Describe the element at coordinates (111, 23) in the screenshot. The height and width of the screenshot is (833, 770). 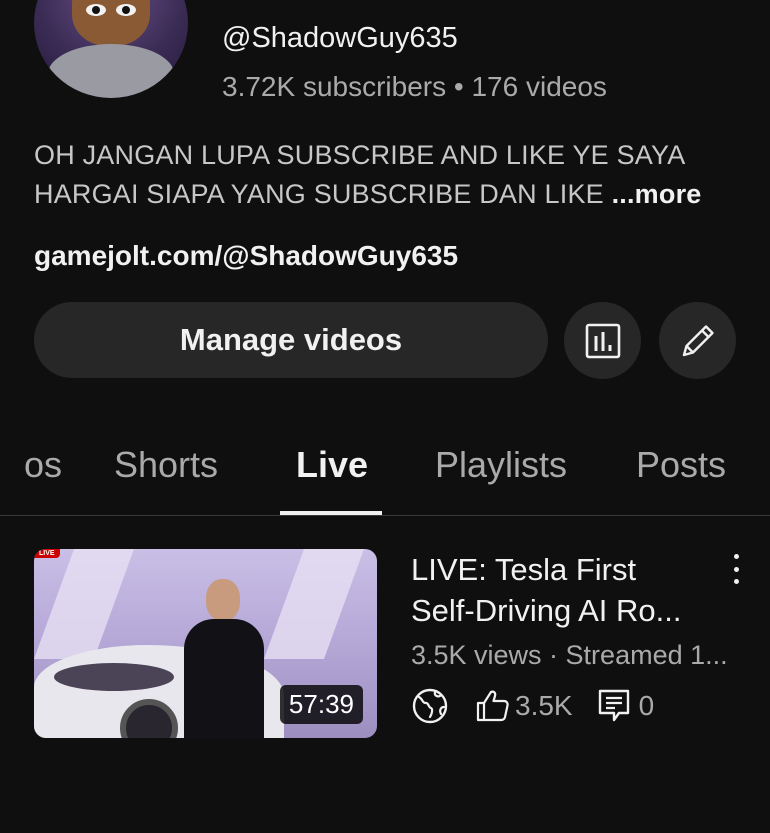
I see `avatar-face` at that location.